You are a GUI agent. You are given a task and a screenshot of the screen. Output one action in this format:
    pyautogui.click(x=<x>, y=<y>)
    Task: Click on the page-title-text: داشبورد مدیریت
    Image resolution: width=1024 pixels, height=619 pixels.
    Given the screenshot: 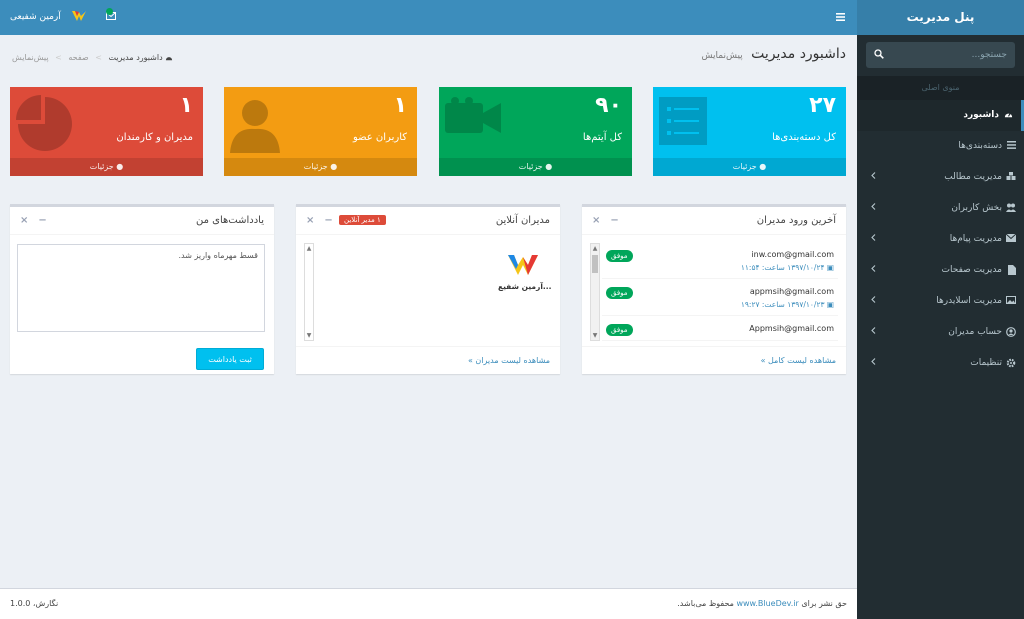 What is the action you would take?
    pyautogui.click(x=798, y=54)
    